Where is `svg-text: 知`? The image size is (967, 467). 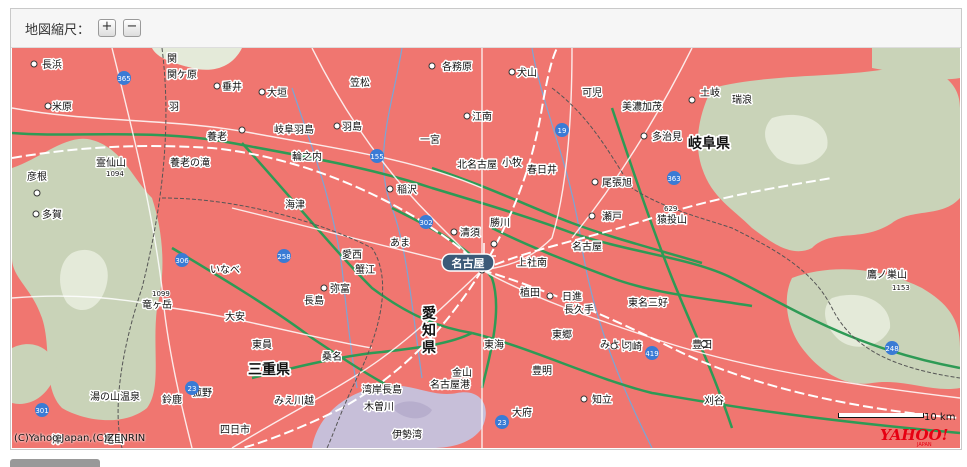 svg-text: 知 is located at coordinates (429, 330).